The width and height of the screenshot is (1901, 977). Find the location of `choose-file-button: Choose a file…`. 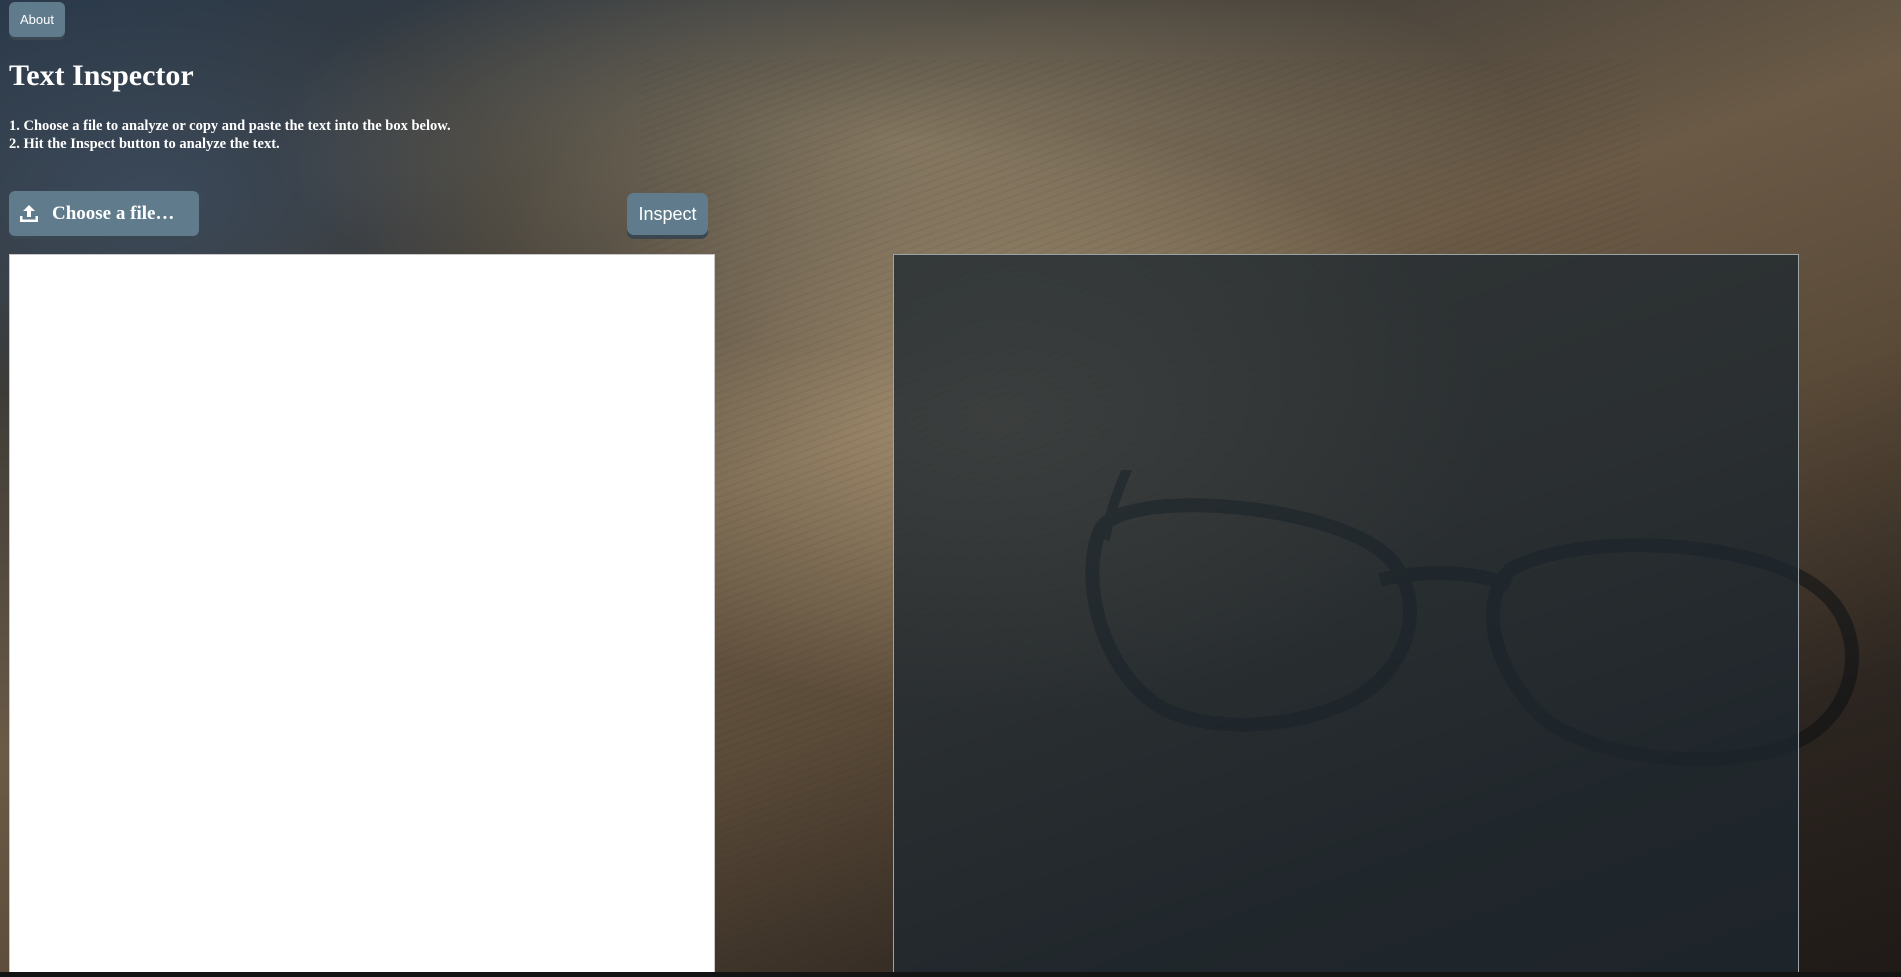

choose-file-button: Choose a file… is located at coordinates (104, 213).